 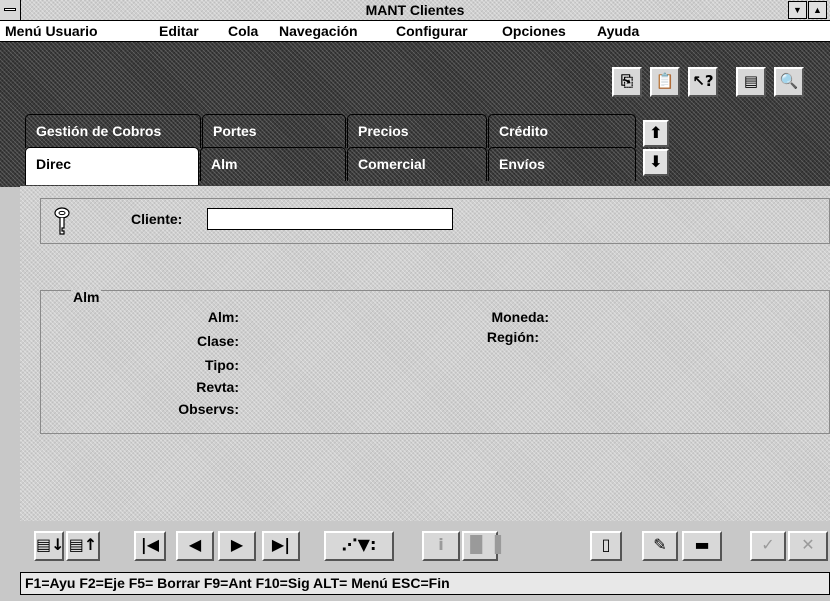 I want to click on tab-comercial: Comercial, so click(x=417, y=164).